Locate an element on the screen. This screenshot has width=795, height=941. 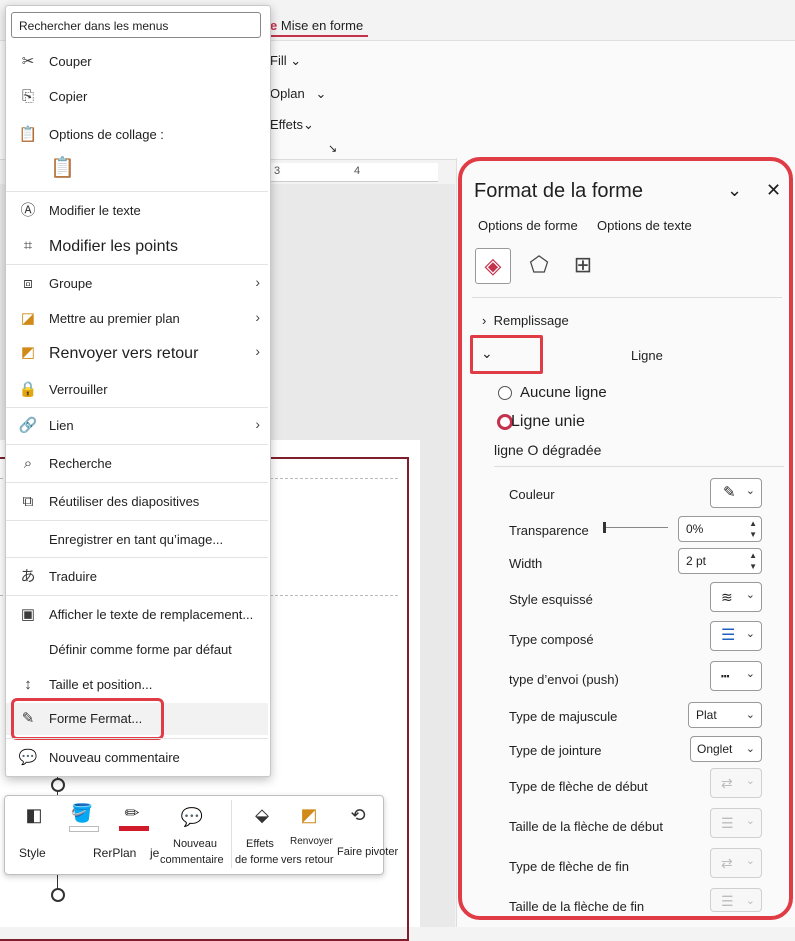
reuse-slides-icon: ⧉ is located at coordinates (28, 501).